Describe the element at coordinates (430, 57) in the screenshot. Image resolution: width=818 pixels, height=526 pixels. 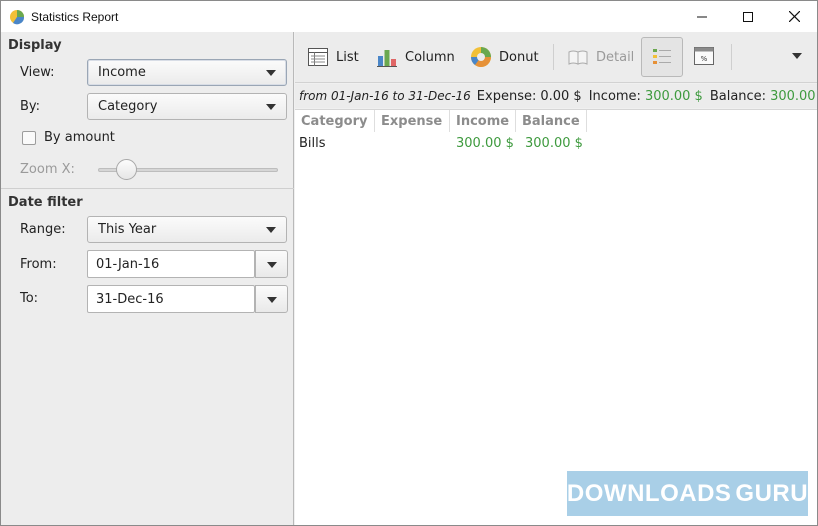
I see `column-chart-label: Column` at that location.